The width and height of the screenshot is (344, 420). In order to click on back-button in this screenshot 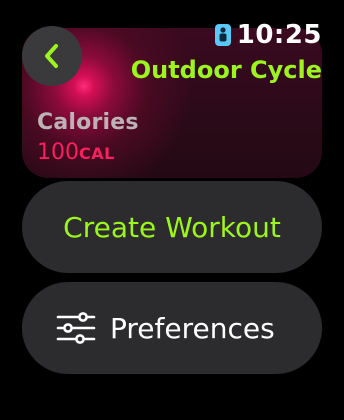, I will do `click(52, 56)`.